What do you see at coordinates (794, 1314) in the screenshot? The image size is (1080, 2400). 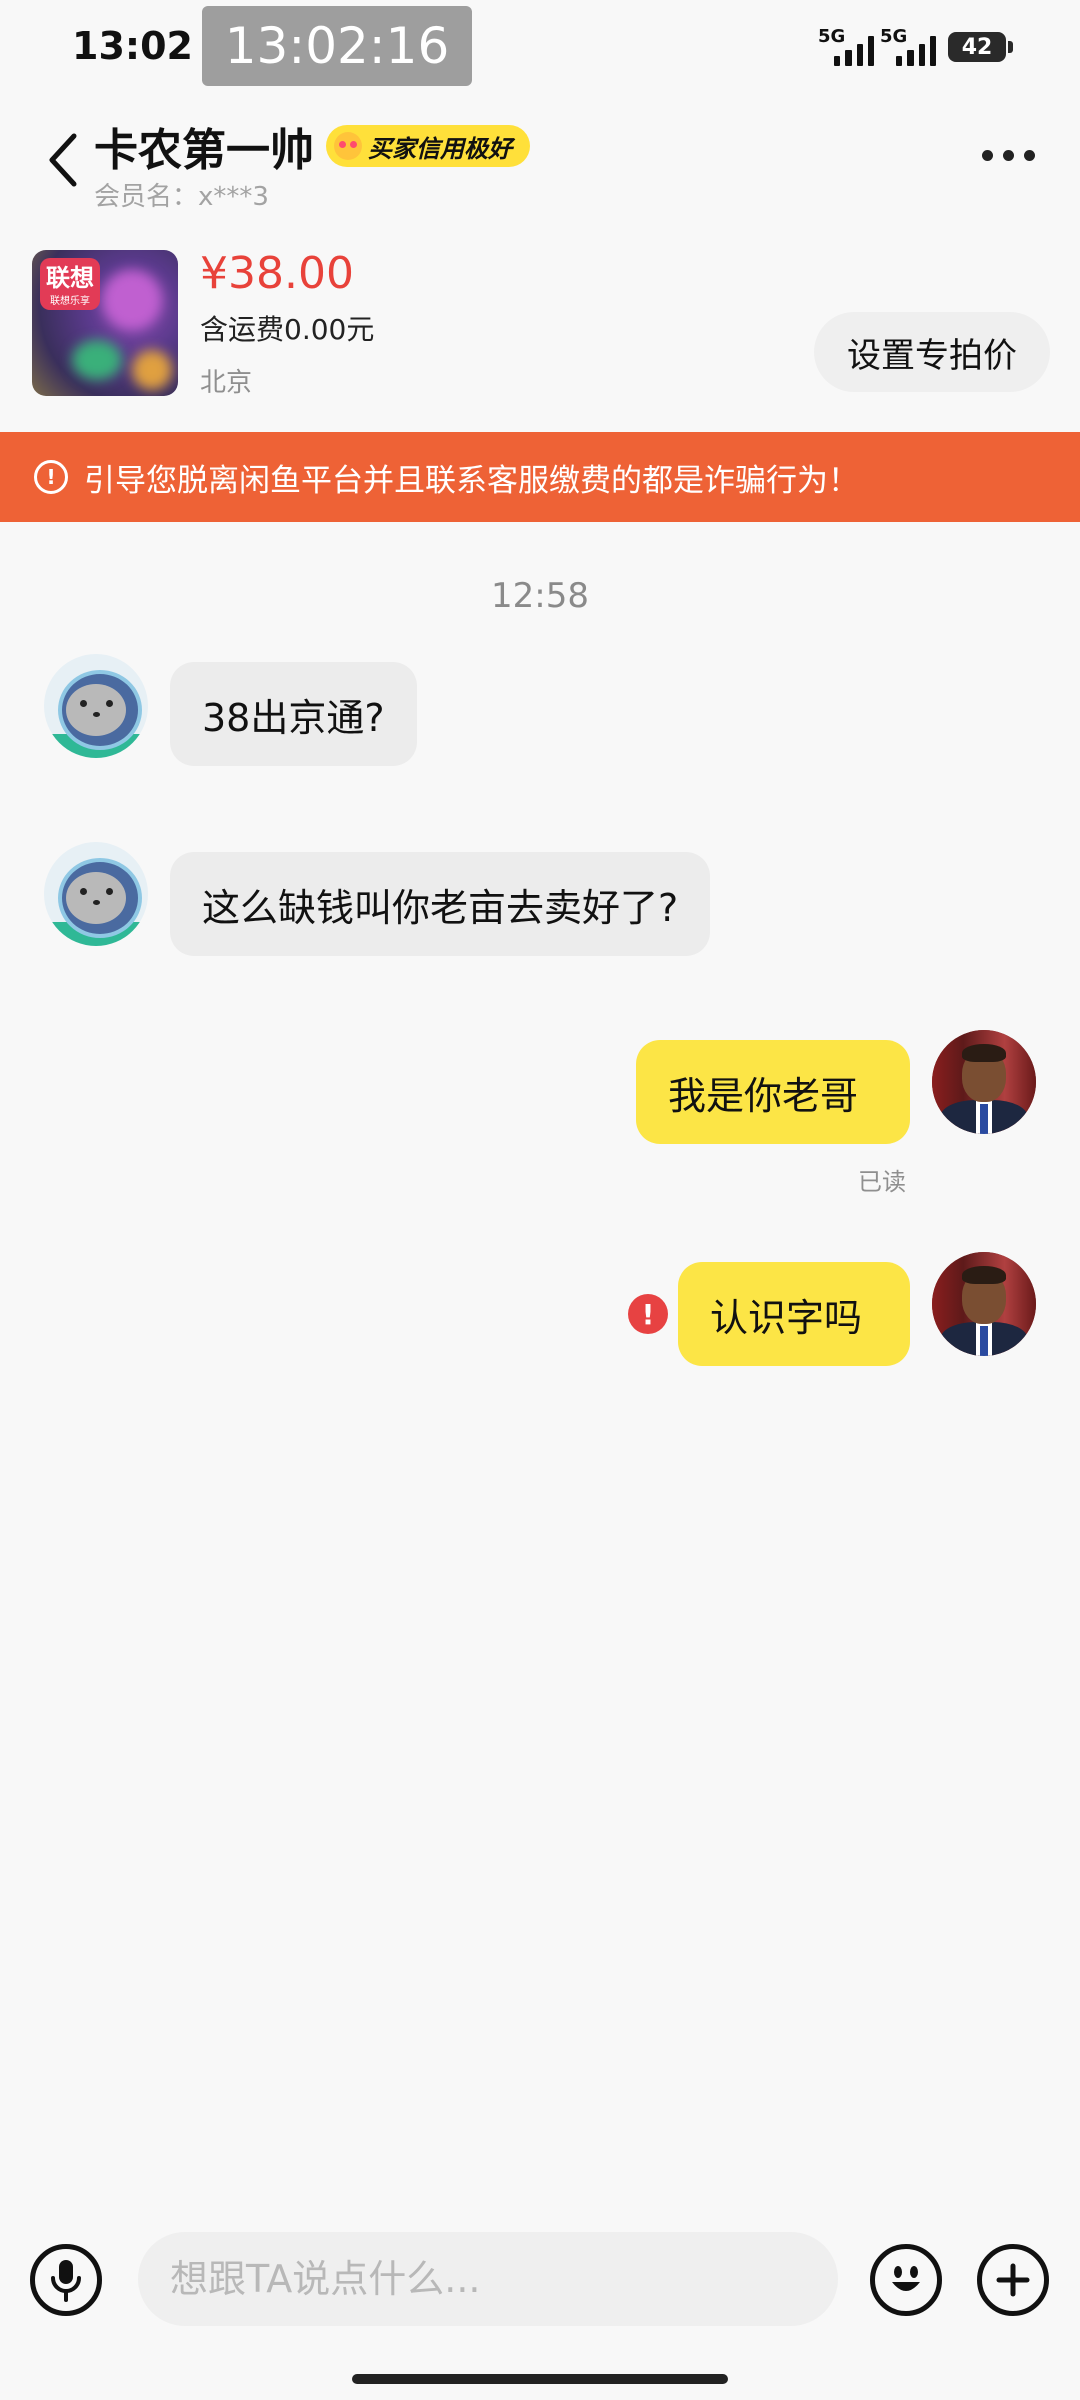 I see `message-bubble-outgoing: 认识字吗` at bounding box center [794, 1314].